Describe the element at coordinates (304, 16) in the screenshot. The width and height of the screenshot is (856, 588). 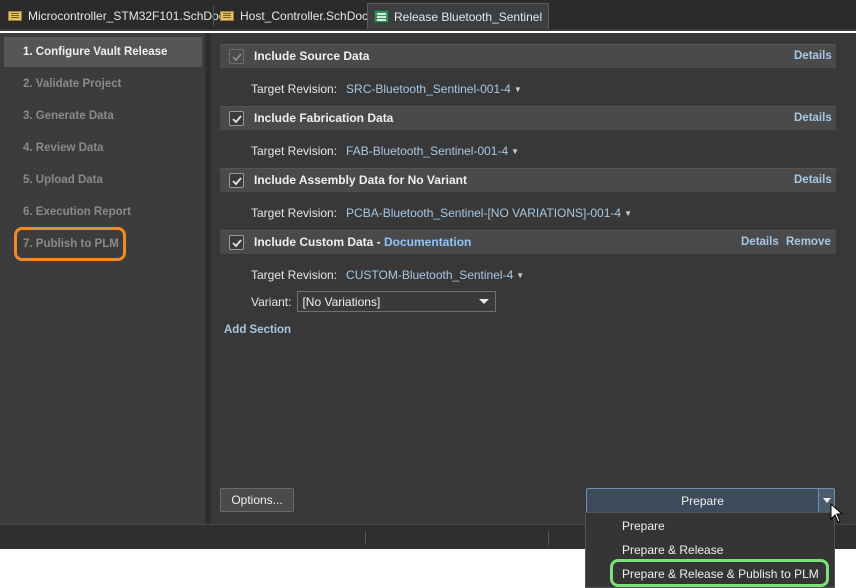
I see `tab-label: Host_Controller.SchDoc` at that location.